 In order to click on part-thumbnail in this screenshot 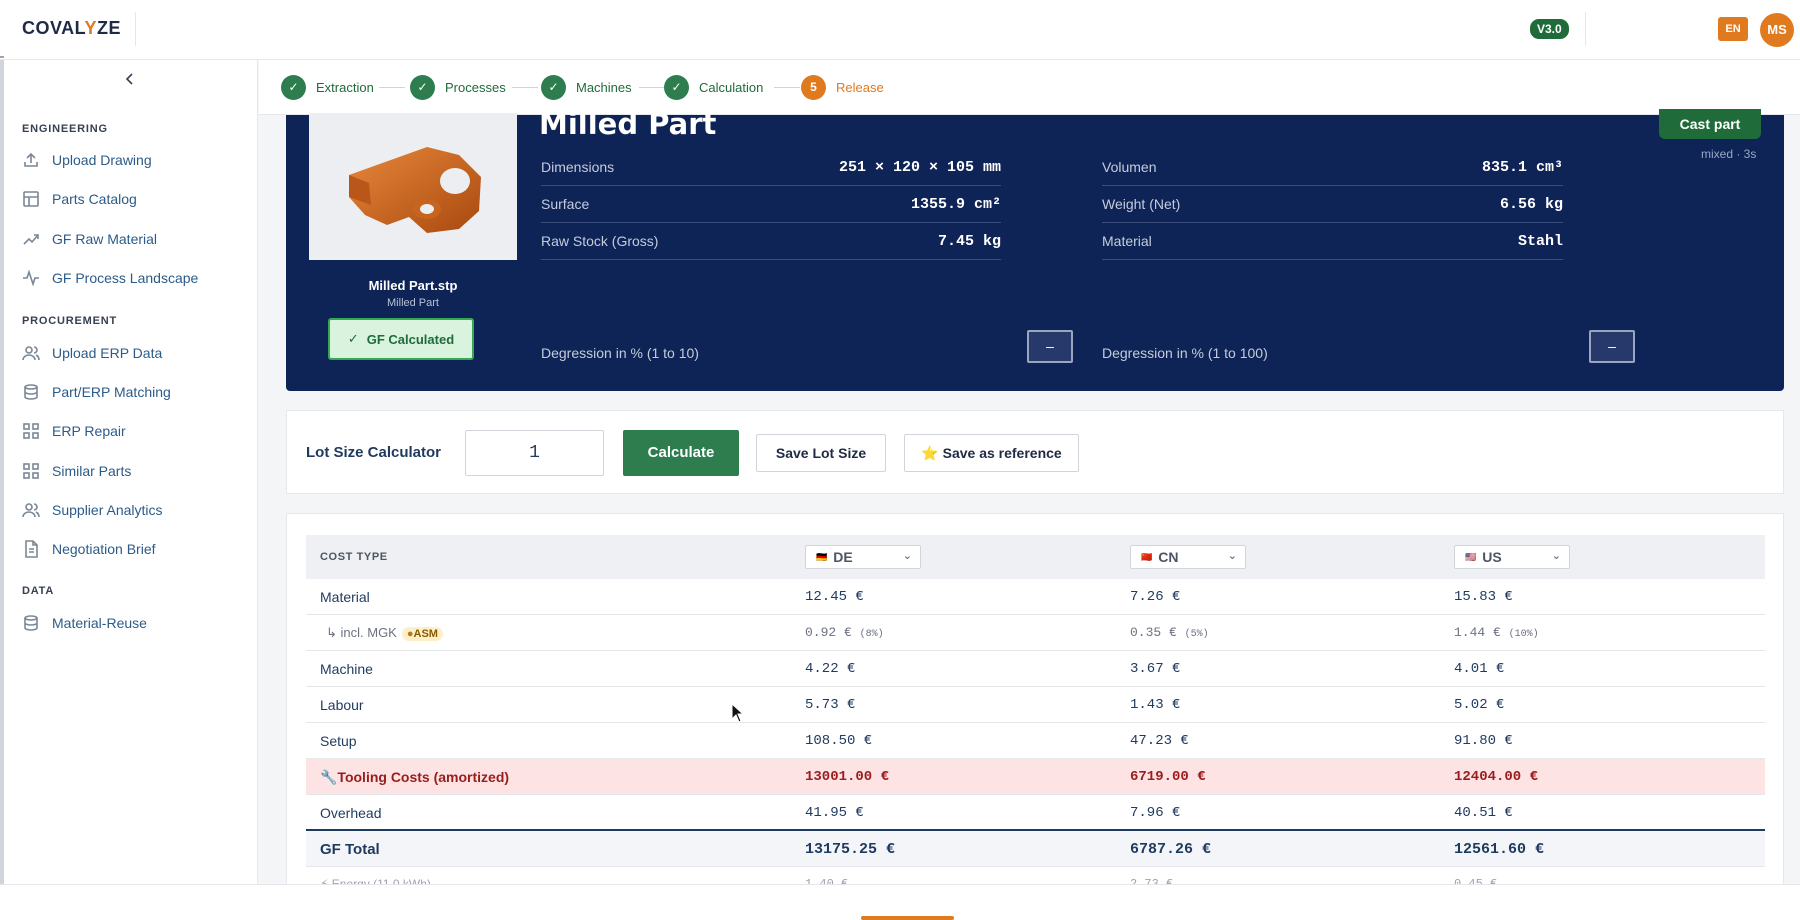, I will do `click(413, 186)`.